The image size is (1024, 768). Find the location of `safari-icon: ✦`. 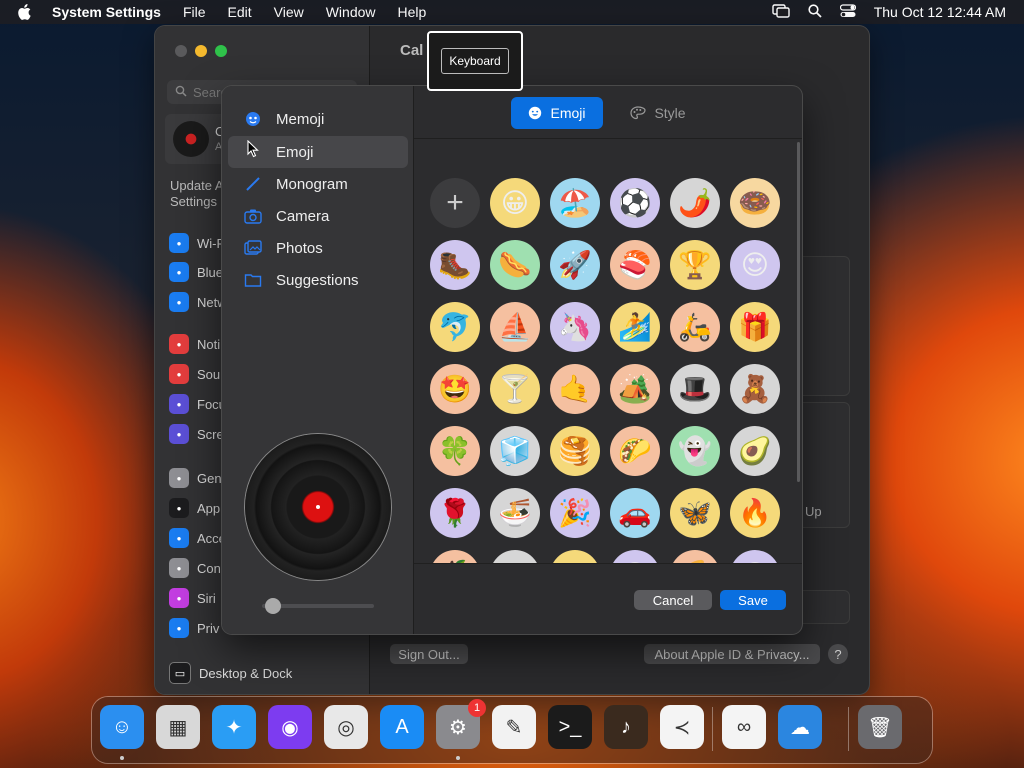

safari-icon: ✦ is located at coordinates (234, 727).